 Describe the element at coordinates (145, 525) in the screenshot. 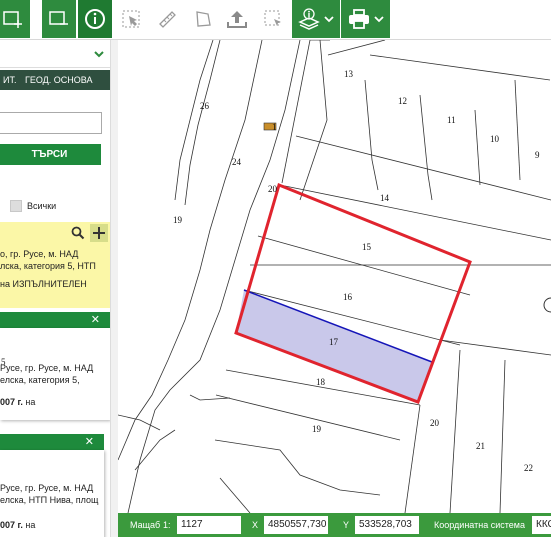

I see `scale-label: Мащаб` at that location.